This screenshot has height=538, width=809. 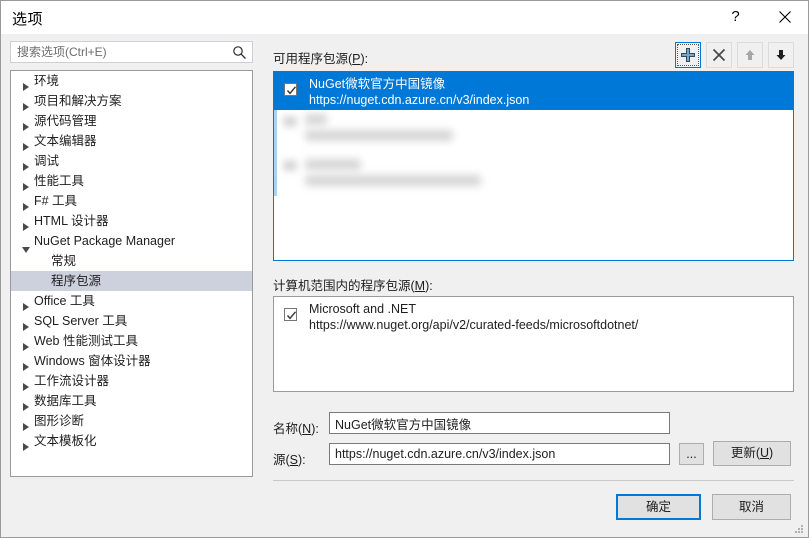 What do you see at coordinates (379, 135) in the screenshot?
I see `redacted-source-url` at bounding box center [379, 135].